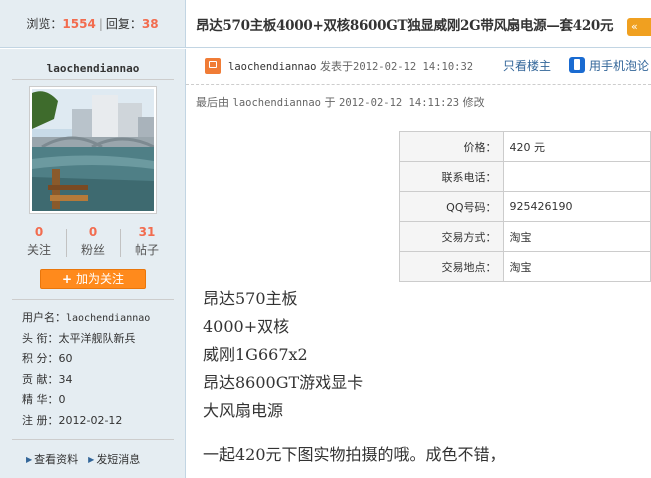 This screenshot has height=478, width=651. Describe the element at coordinates (399, 103) in the screenshot. I see `edit-time: 2012-02-12 14:11:23` at that location.